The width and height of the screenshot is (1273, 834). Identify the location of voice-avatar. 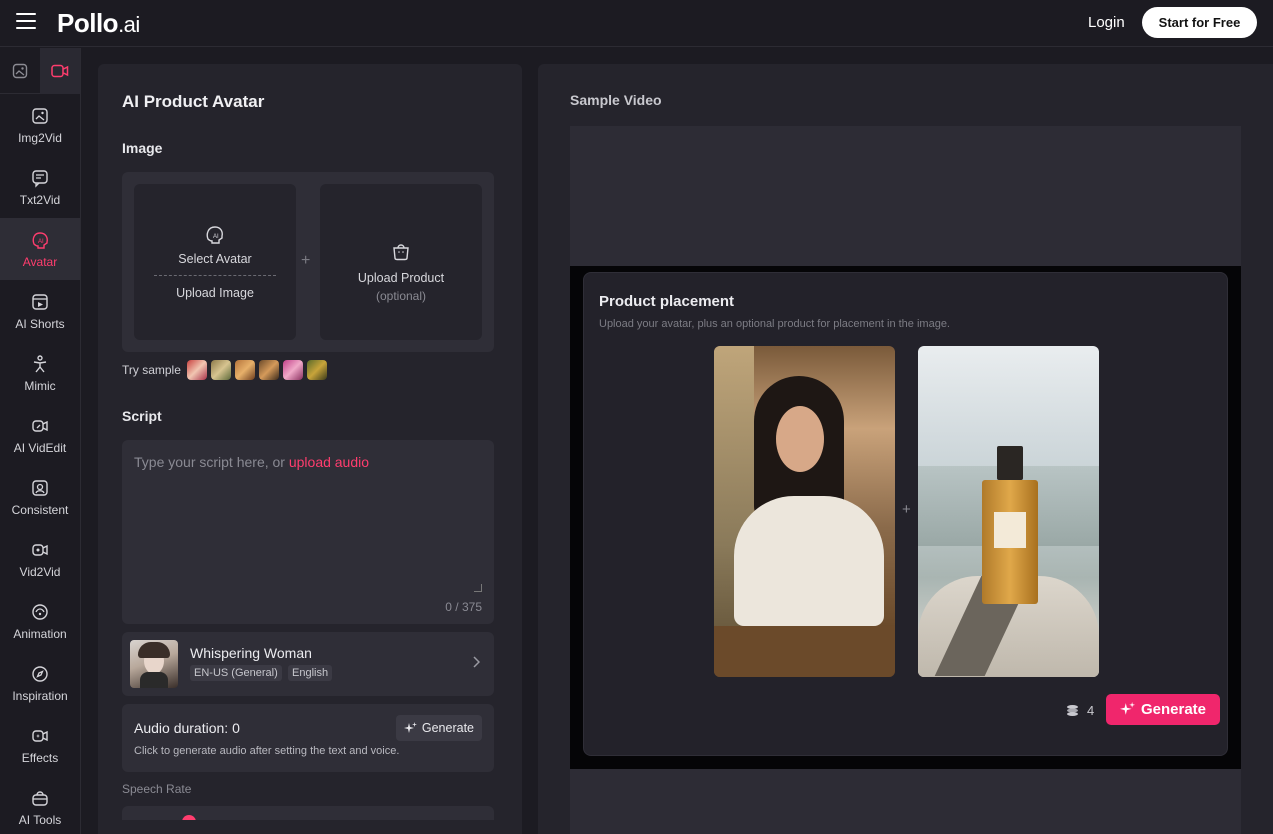
(154, 664).